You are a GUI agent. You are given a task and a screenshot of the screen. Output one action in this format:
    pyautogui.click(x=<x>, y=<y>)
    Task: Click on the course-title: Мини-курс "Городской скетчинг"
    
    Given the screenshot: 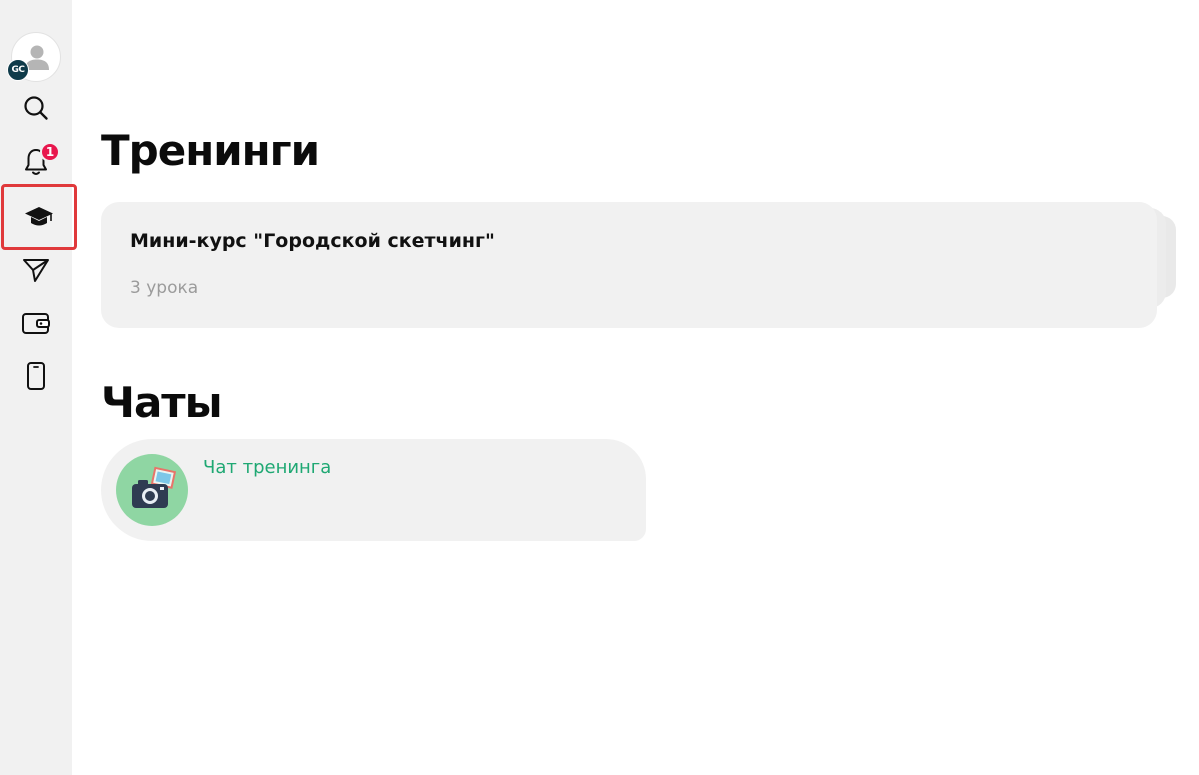 What is the action you would take?
    pyautogui.click(x=312, y=241)
    